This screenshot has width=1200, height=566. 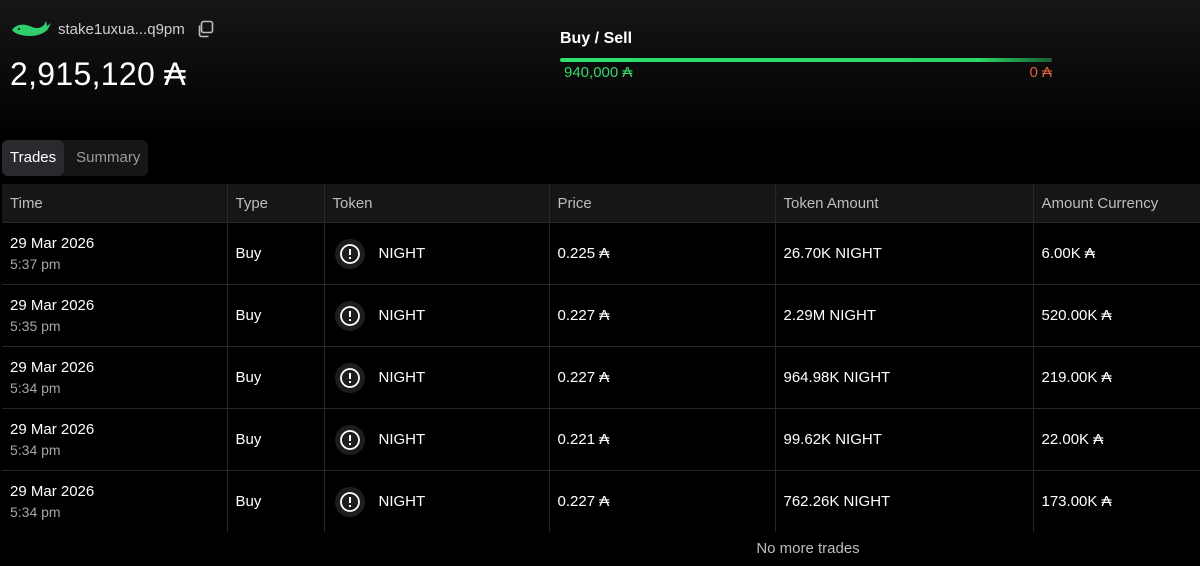 What do you see at coordinates (1116, 501) in the screenshot?
I see `amount-currency-cell: 173.00K ₳` at bounding box center [1116, 501].